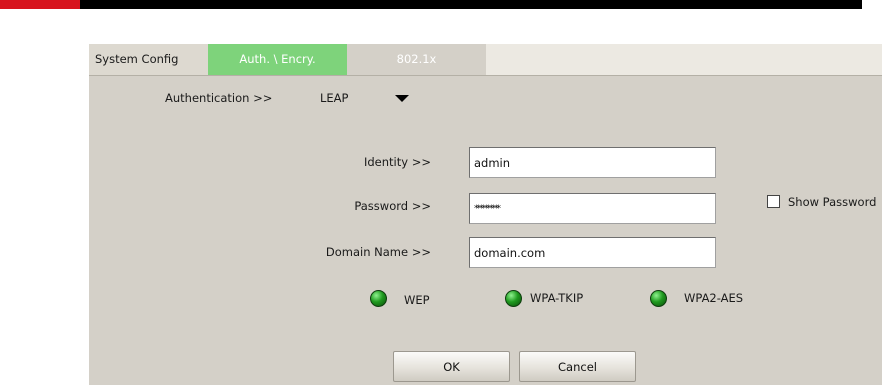 The height and width of the screenshot is (385, 882). I want to click on wep-status-label: WEP, so click(417, 300).